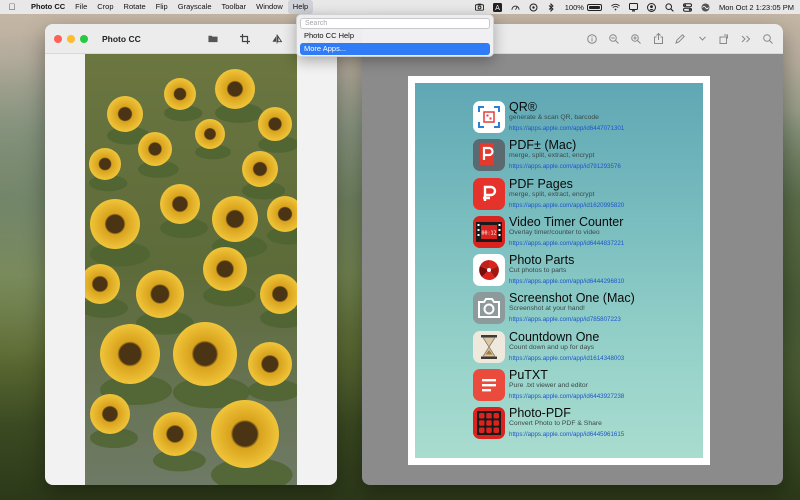 The width and height of the screenshot is (800, 500). Describe the element at coordinates (572, 298) in the screenshot. I see `app-name: Screenshot One (Mac)` at that location.